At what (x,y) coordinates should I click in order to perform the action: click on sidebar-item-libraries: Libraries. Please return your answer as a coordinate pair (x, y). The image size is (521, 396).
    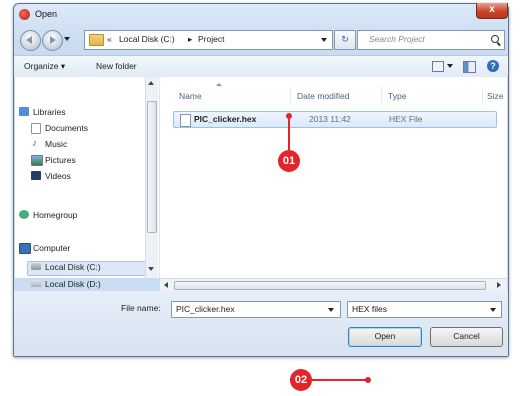
    Looking at the image, I should click on (42, 112).